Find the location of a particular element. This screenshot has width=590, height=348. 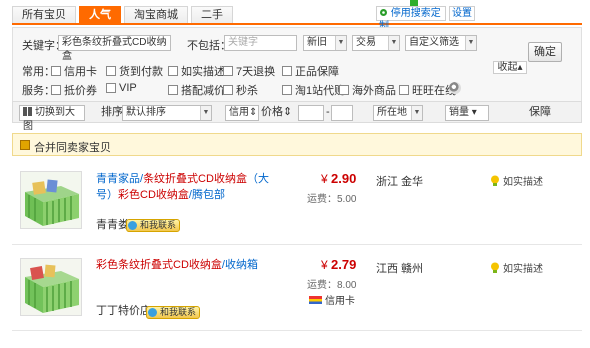

checkbox-label: 7天退换 is located at coordinates (256, 72).